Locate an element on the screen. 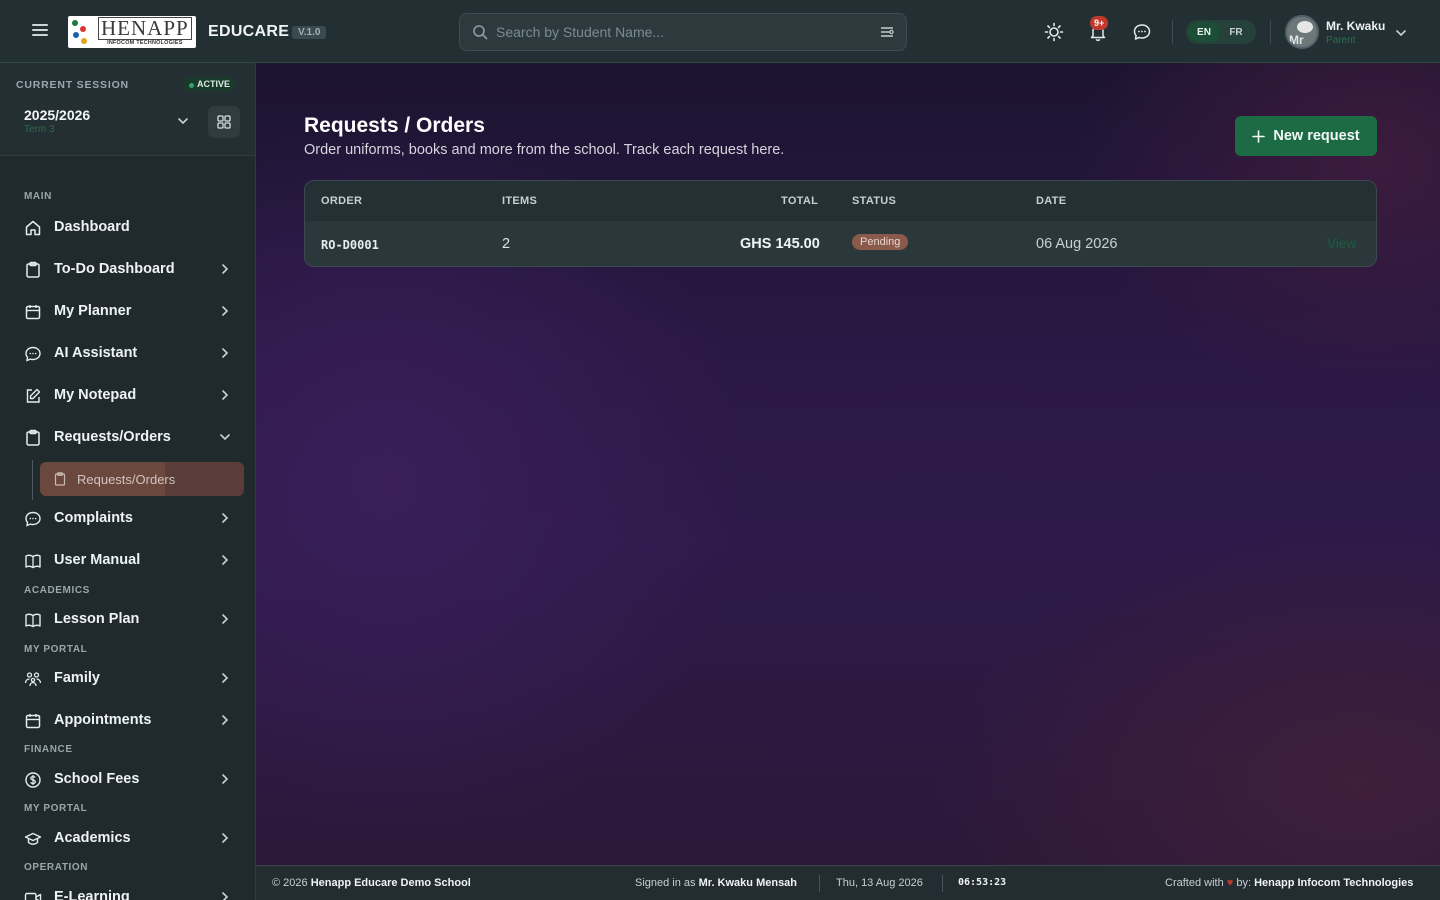 This screenshot has width=1440, height=900. sidebar-item-academics: Academics is located at coordinates (130, 838).